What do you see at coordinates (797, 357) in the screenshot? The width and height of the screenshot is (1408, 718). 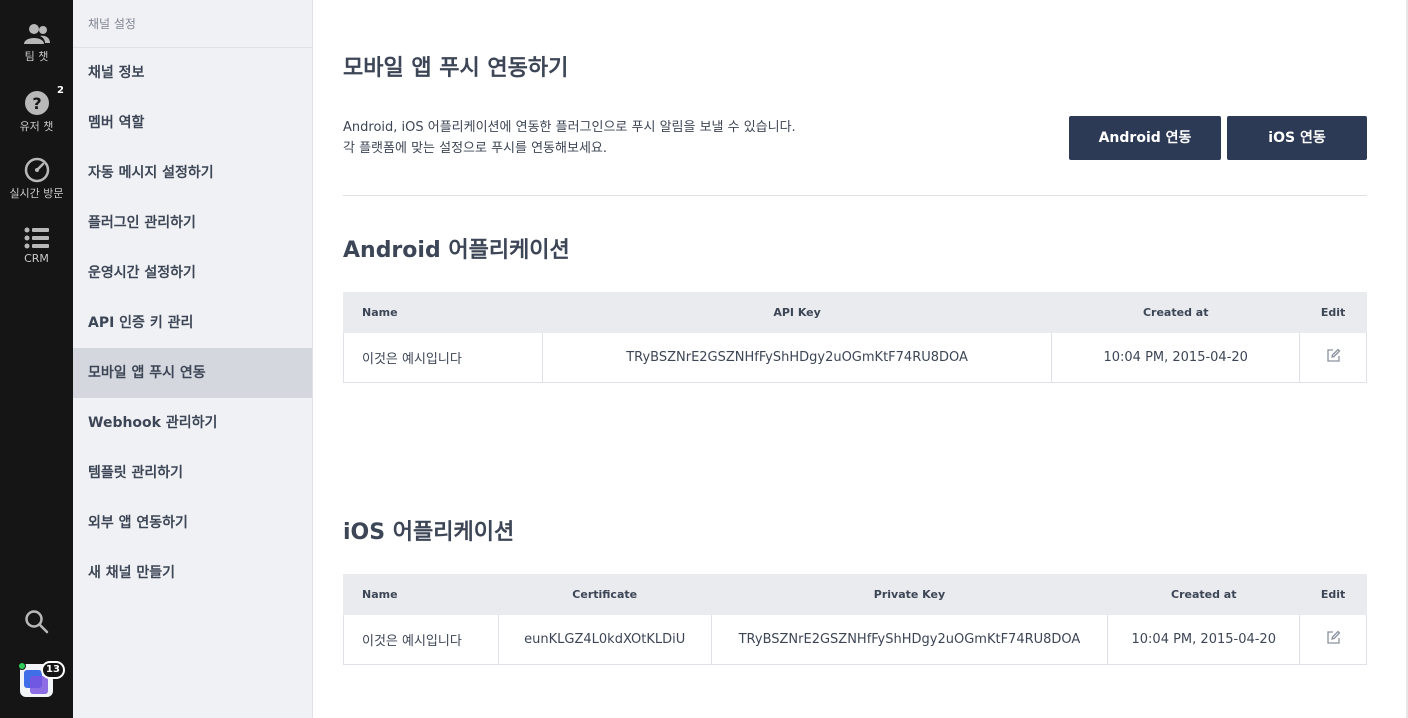 I see `cell-api-key: TRyBSZNrE2GSZNHfFyShHDgy2uOGmKtF74RU8DOA` at bounding box center [797, 357].